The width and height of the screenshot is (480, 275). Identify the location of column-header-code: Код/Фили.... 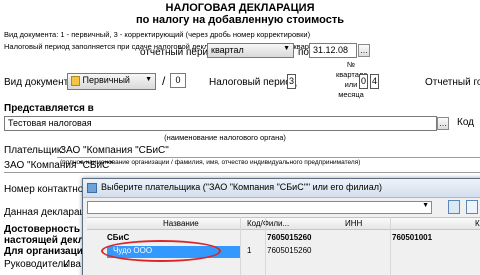
(268, 223).